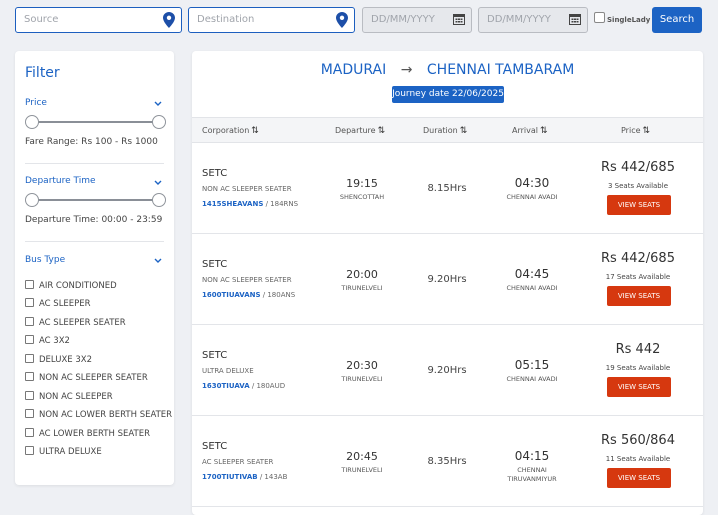 This screenshot has width=718, height=515. I want to click on destination-placeholder: Destination, so click(226, 19).